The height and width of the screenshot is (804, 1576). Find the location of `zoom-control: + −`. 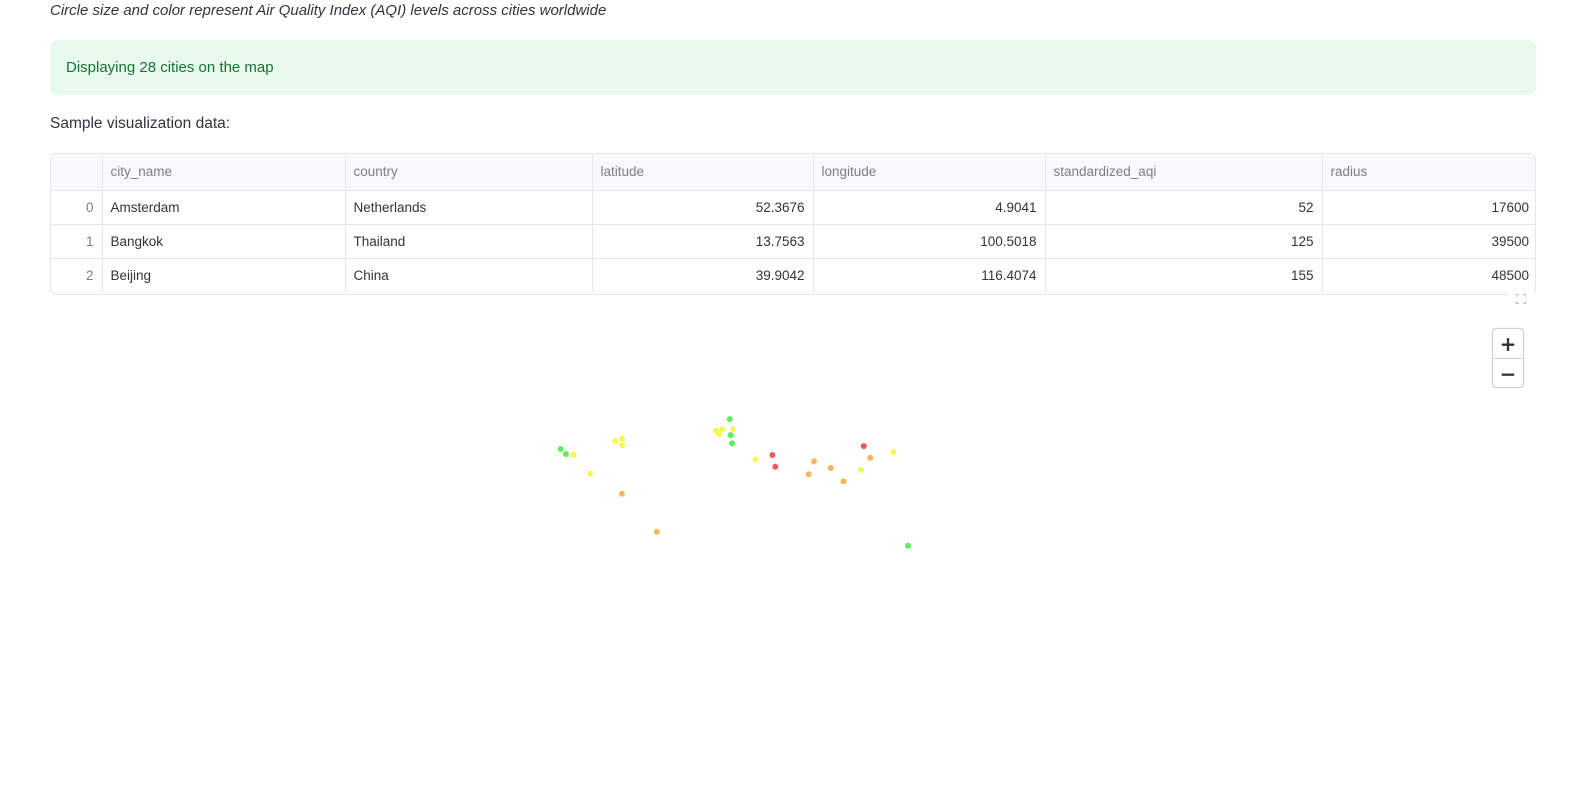

zoom-control: + − is located at coordinates (1508, 358).